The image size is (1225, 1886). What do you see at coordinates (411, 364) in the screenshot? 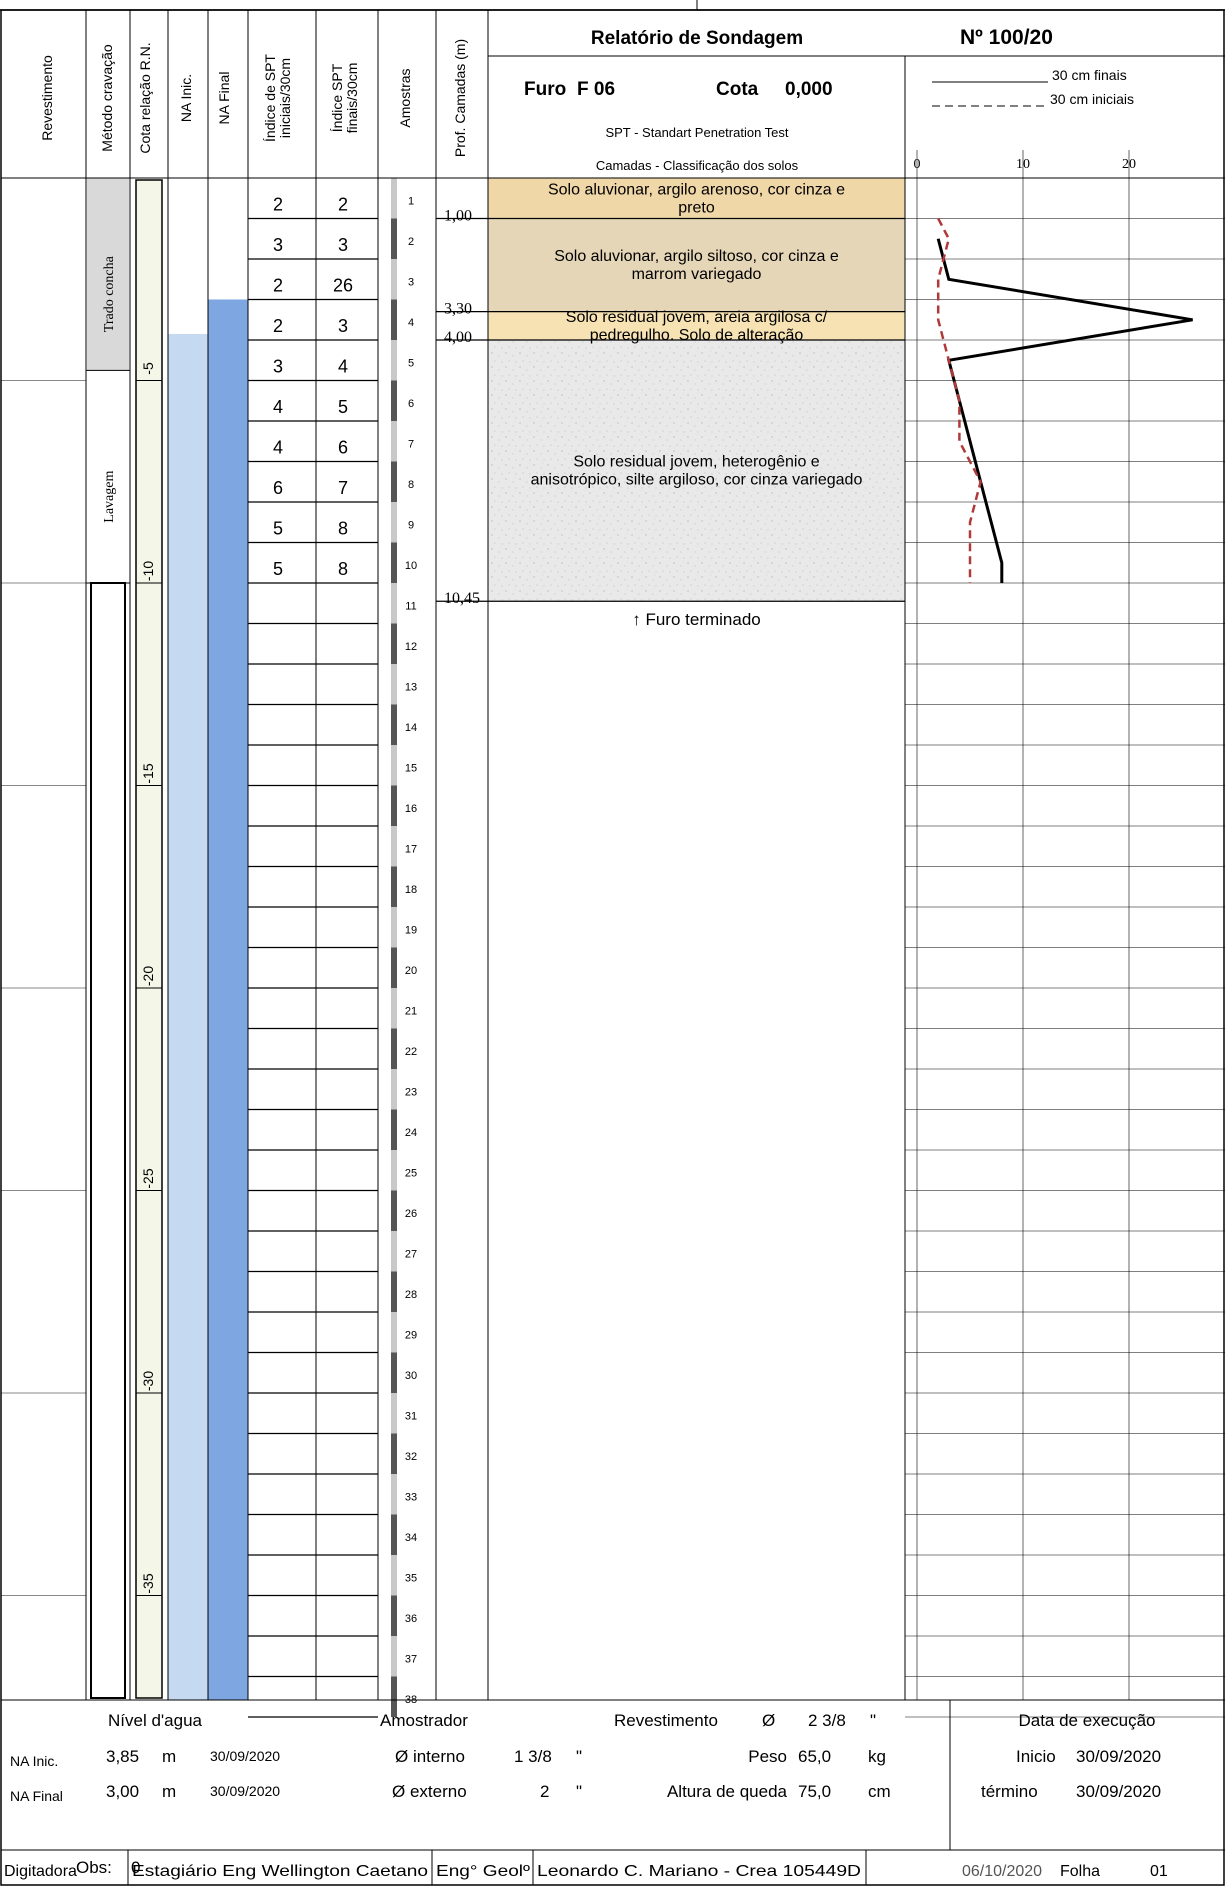
I see `sample-number: 5` at bounding box center [411, 364].